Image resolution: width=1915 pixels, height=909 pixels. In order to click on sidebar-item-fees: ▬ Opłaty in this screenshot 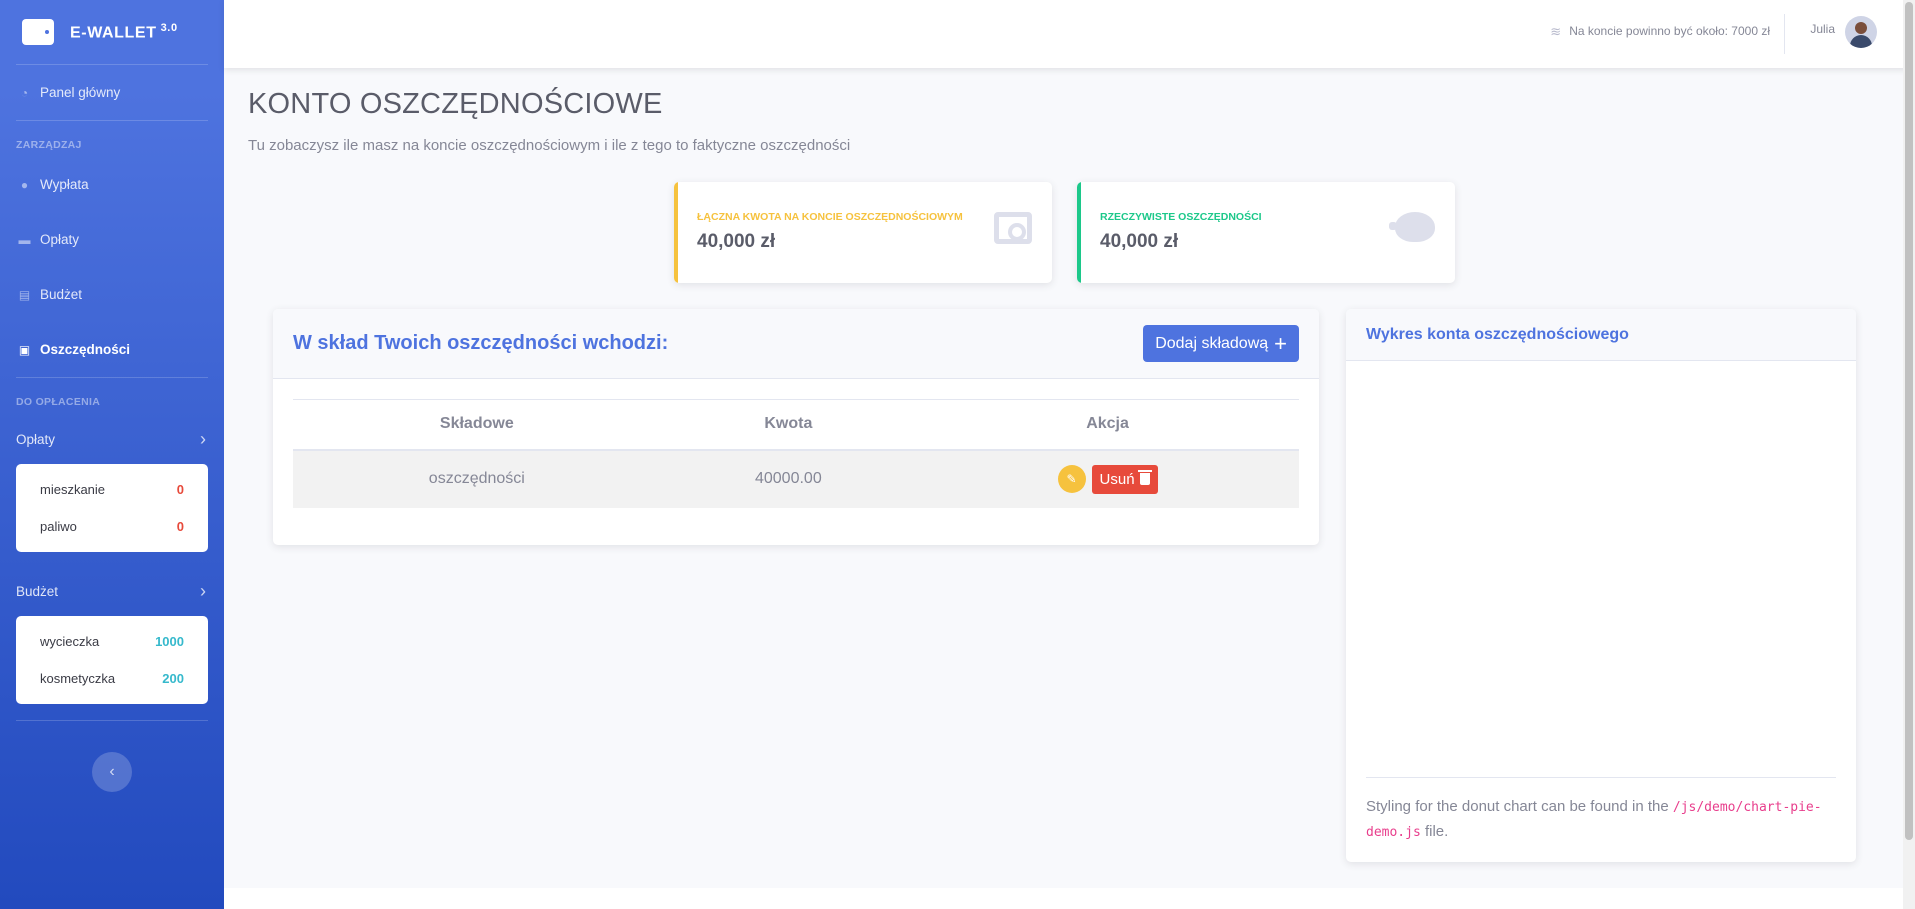, I will do `click(112, 239)`.